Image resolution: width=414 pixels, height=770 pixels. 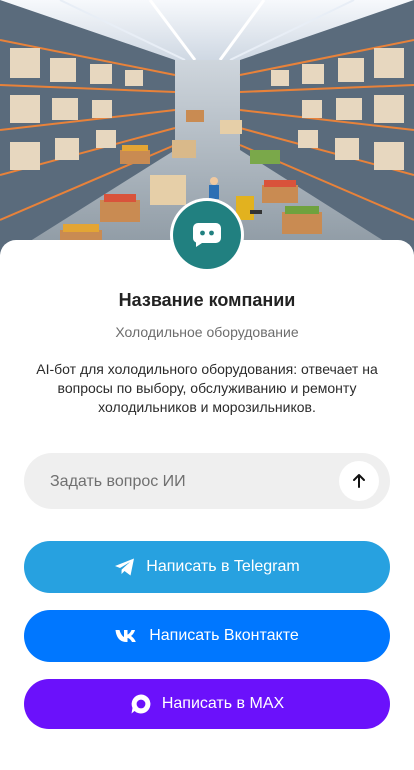 I want to click on telegram-button: Написать в Telegram, so click(x=207, y=567).